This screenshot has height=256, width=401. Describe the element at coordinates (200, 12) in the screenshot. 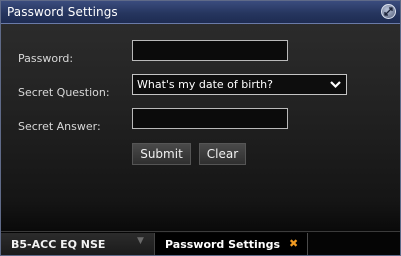

I see `title-bar: Password Settings` at that location.